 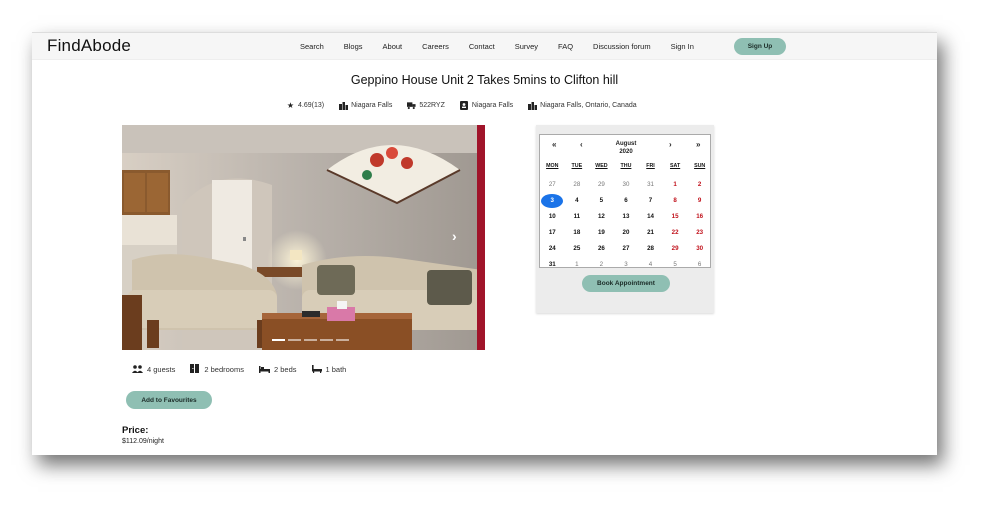 I want to click on calendar-day: 25, so click(x=577, y=249).